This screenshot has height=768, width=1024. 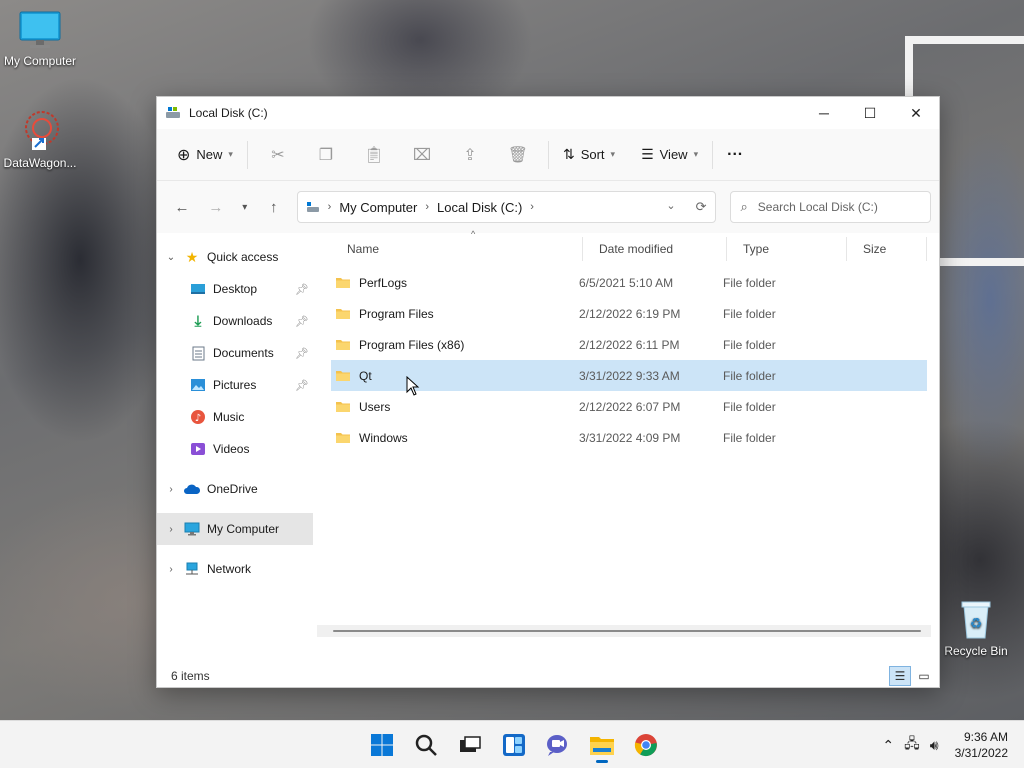 I want to click on file-name: Program Files, so click(x=396, y=313).